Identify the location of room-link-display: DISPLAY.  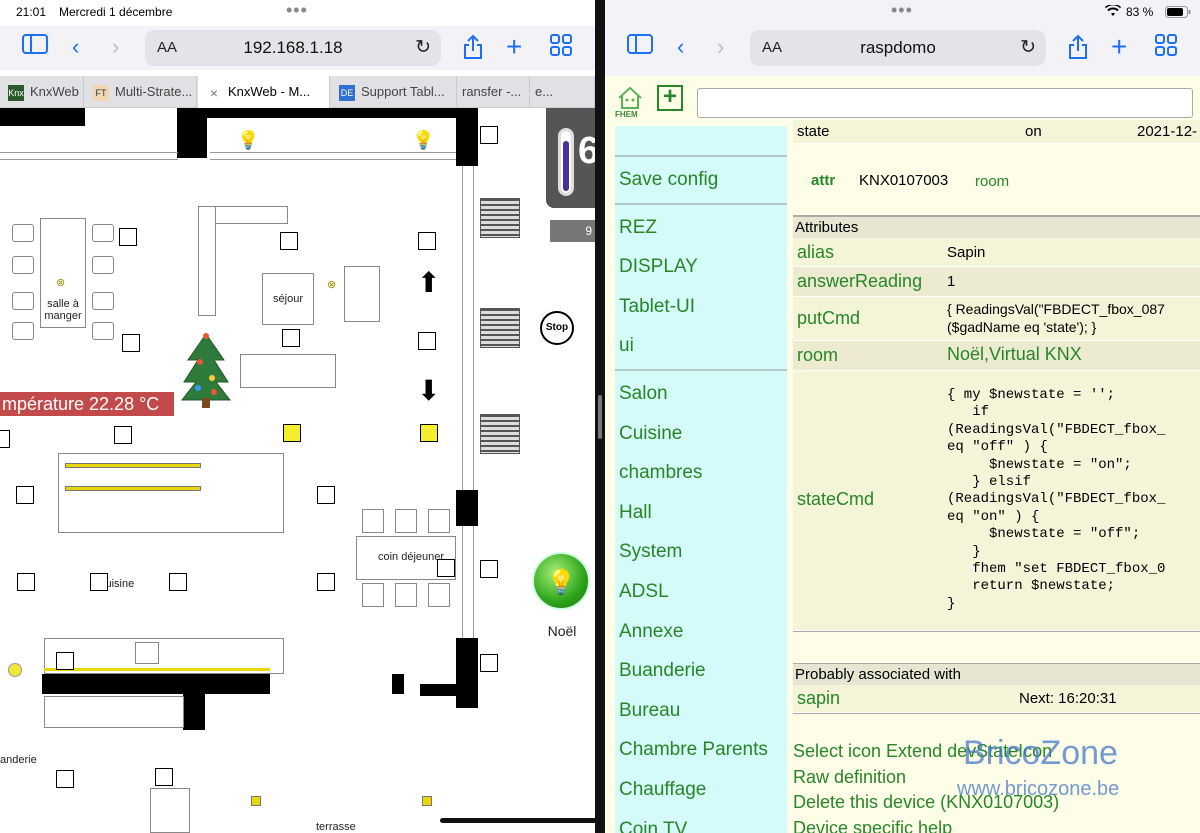
(701, 267).